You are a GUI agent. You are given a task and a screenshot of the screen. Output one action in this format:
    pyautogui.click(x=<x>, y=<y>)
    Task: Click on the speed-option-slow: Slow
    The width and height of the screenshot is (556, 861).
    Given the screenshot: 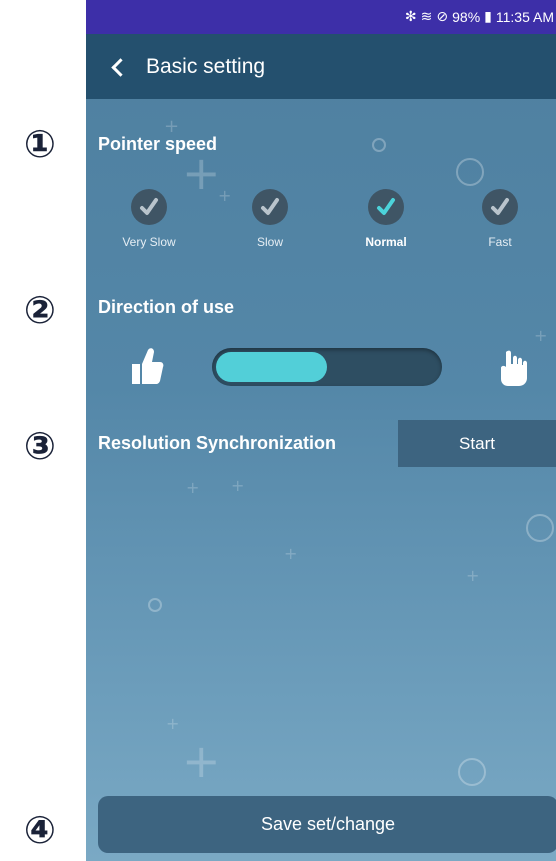 What is the action you would take?
    pyautogui.click(x=270, y=219)
    